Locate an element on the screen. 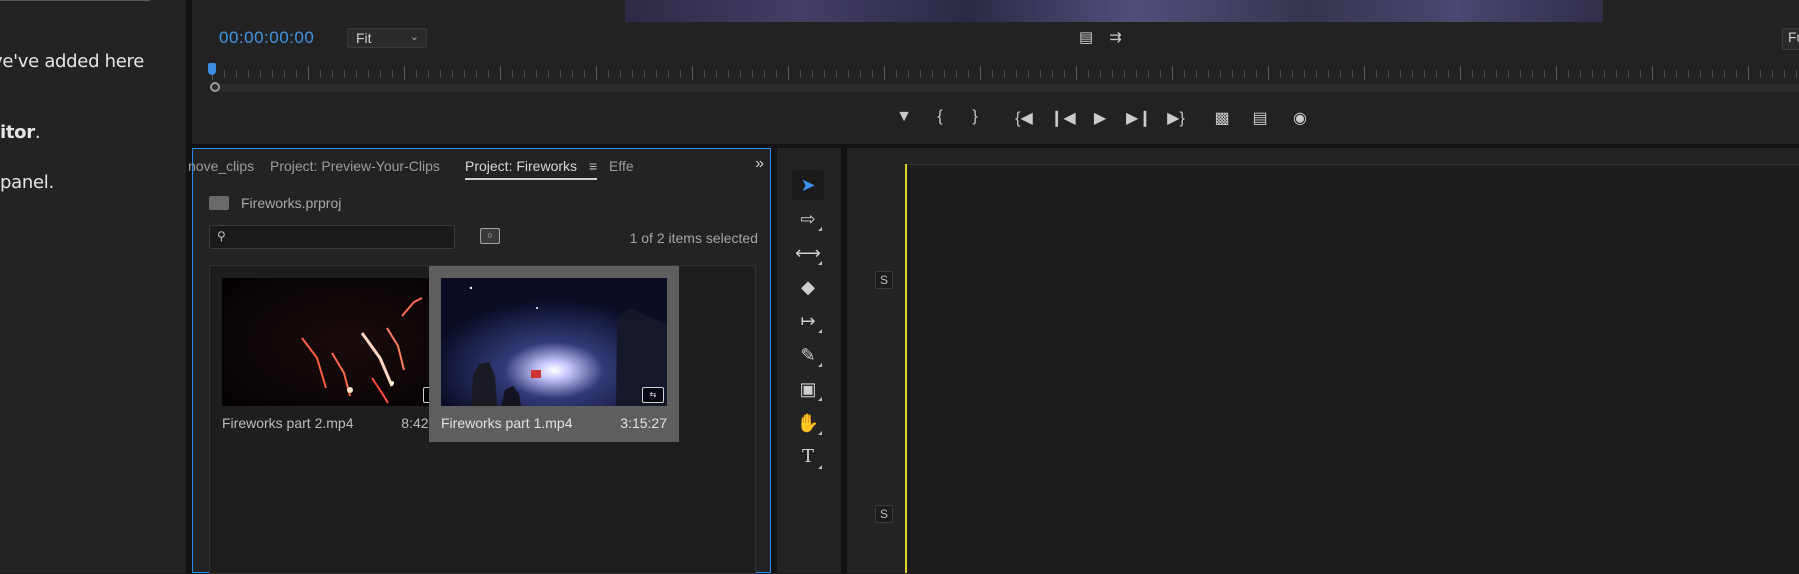  insert-icon: ▩ is located at coordinates (1222, 118).